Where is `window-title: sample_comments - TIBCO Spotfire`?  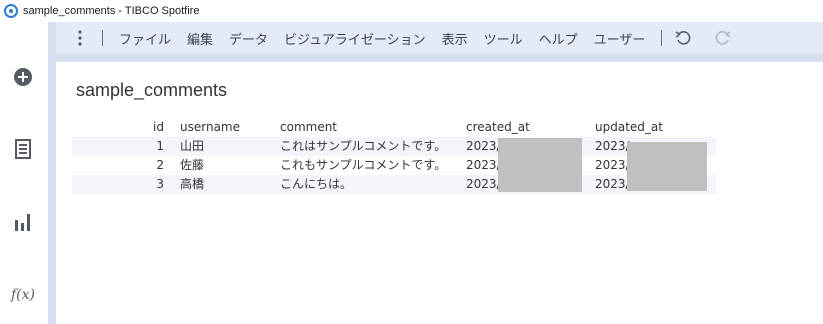
window-title: sample_comments - TIBCO Spotfire is located at coordinates (111, 11).